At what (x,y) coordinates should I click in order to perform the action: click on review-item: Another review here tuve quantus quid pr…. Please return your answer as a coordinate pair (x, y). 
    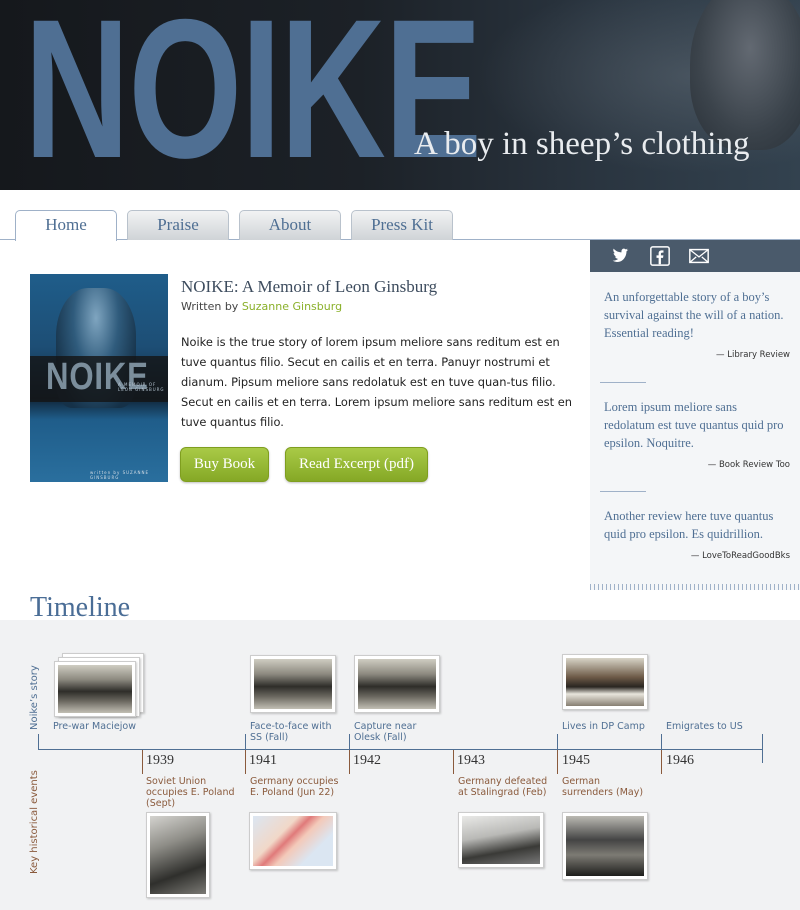
    Looking at the image, I should click on (697, 534).